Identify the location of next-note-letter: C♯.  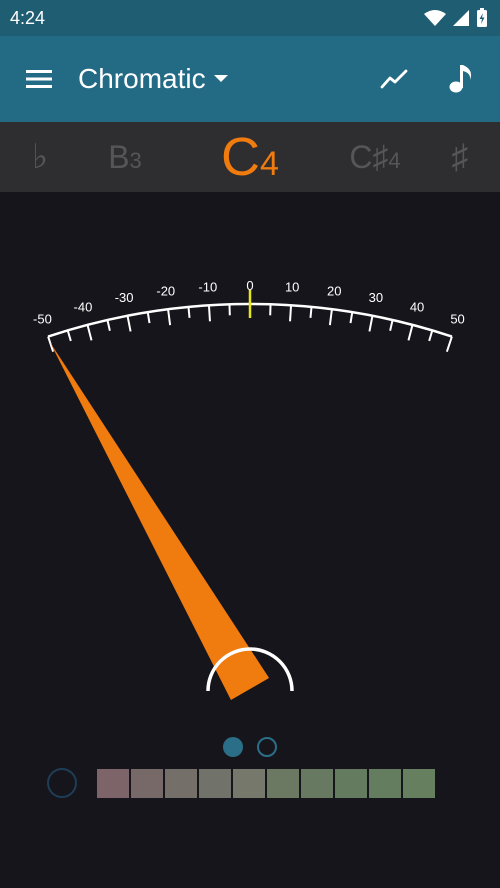
(369, 156).